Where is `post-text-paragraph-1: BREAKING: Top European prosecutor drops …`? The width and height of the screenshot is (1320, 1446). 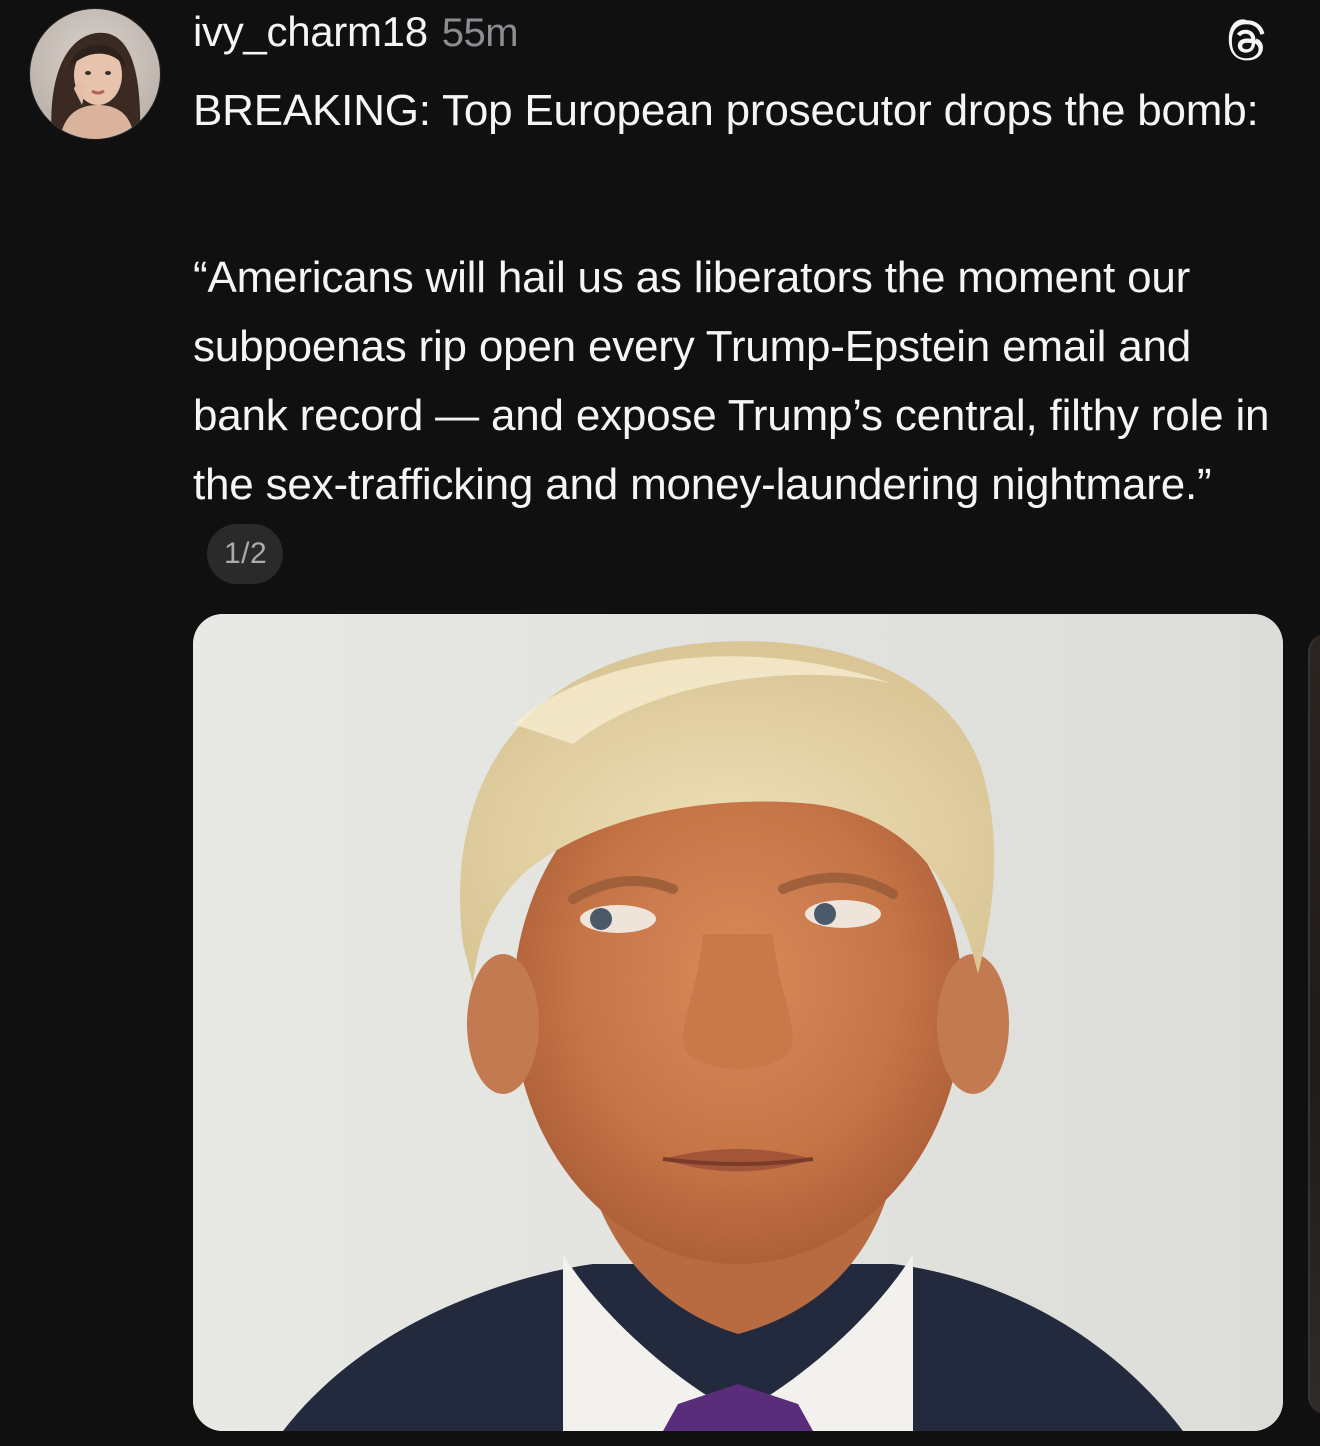
post-text-paragraph-1: BREAKING: Top European prosecutor drops … is located at coordinates (726, 110).